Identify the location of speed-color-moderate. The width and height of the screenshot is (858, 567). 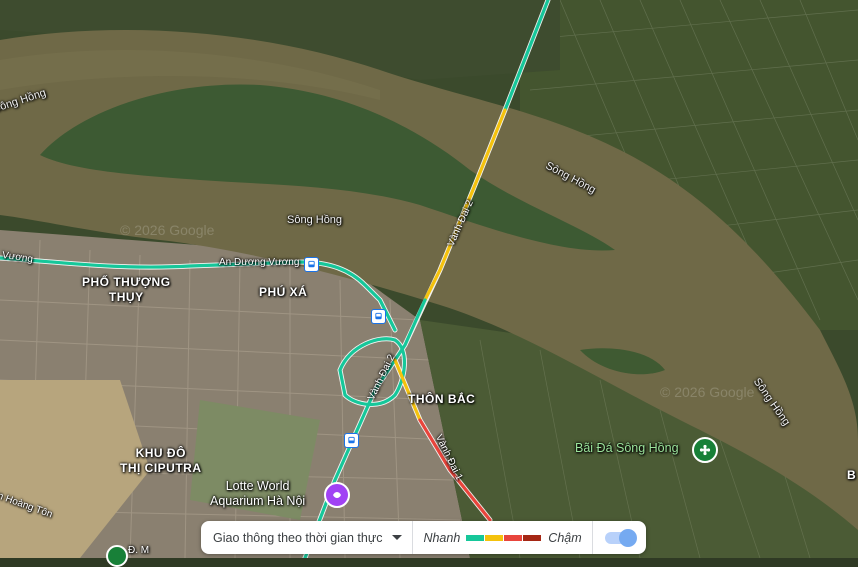
(494, 537).